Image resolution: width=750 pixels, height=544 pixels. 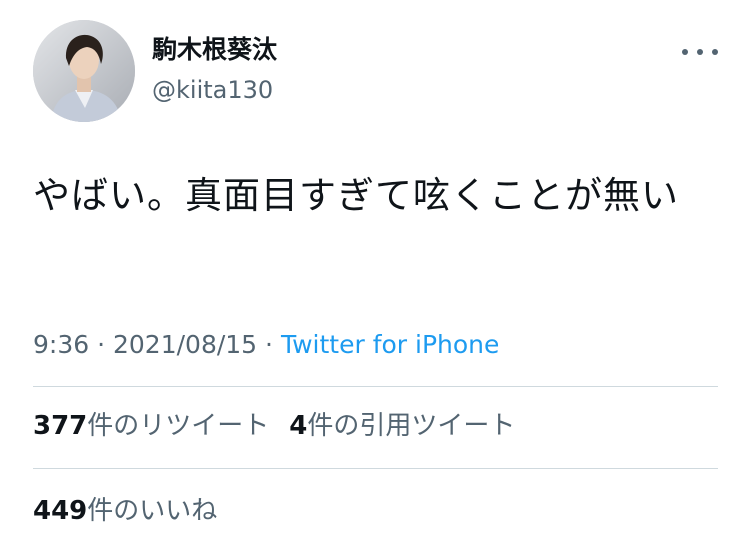 What do you see at coordinates (274, 426) in the screenshot?
I see `retweet-stats-row: 377件のリツイート 4件の引用ツイート` at bounding box center [274, 426].